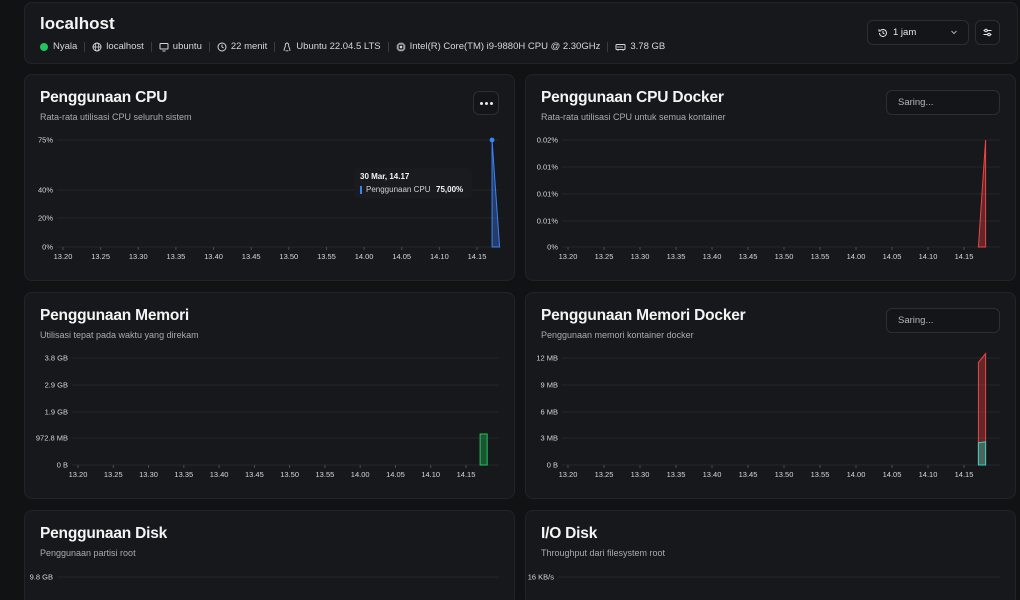 This screenshot has width=1020, height=600. Describe the element at coordinates (450, 189) in the screenshot. I see `tooltip-value: 75,00%` at that location.